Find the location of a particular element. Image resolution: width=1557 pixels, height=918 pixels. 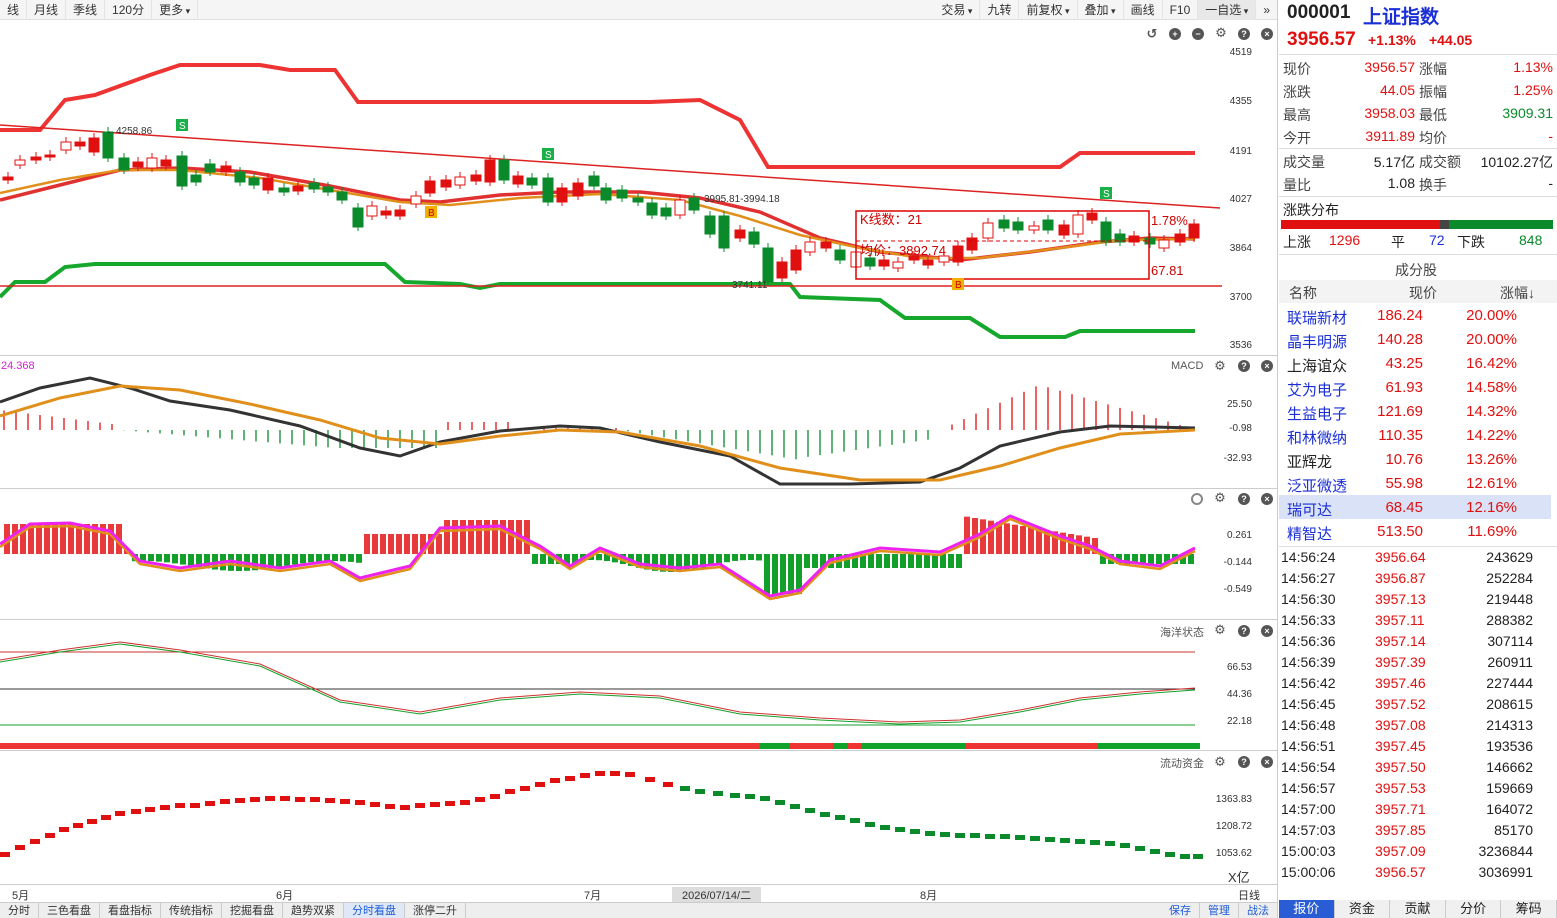

indicator-tab-6: 分时看盘 is located at coordinates (374, 910).